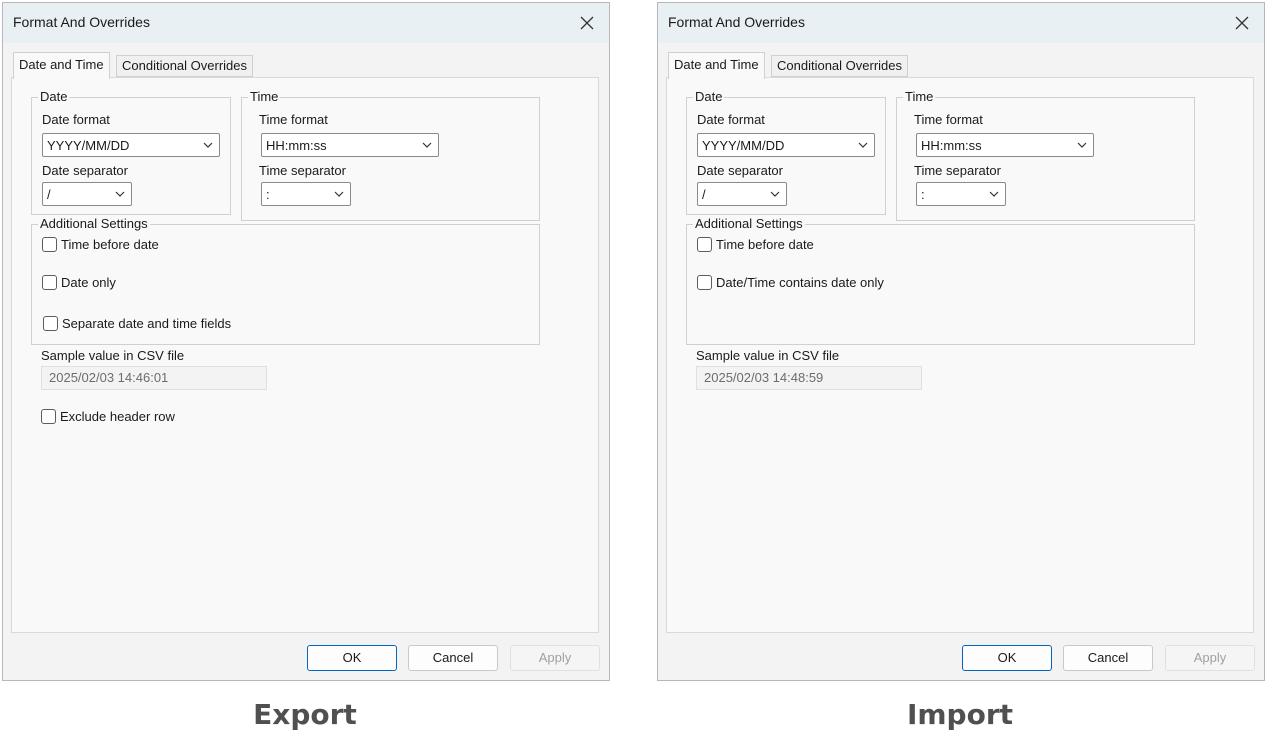 The image size is (1268, 751). What do you see at coordinates (809, 378) in the screenshot?
I see `sample-value-field: 2025/02/03 14:48:59` at bounding box center [809, 378].